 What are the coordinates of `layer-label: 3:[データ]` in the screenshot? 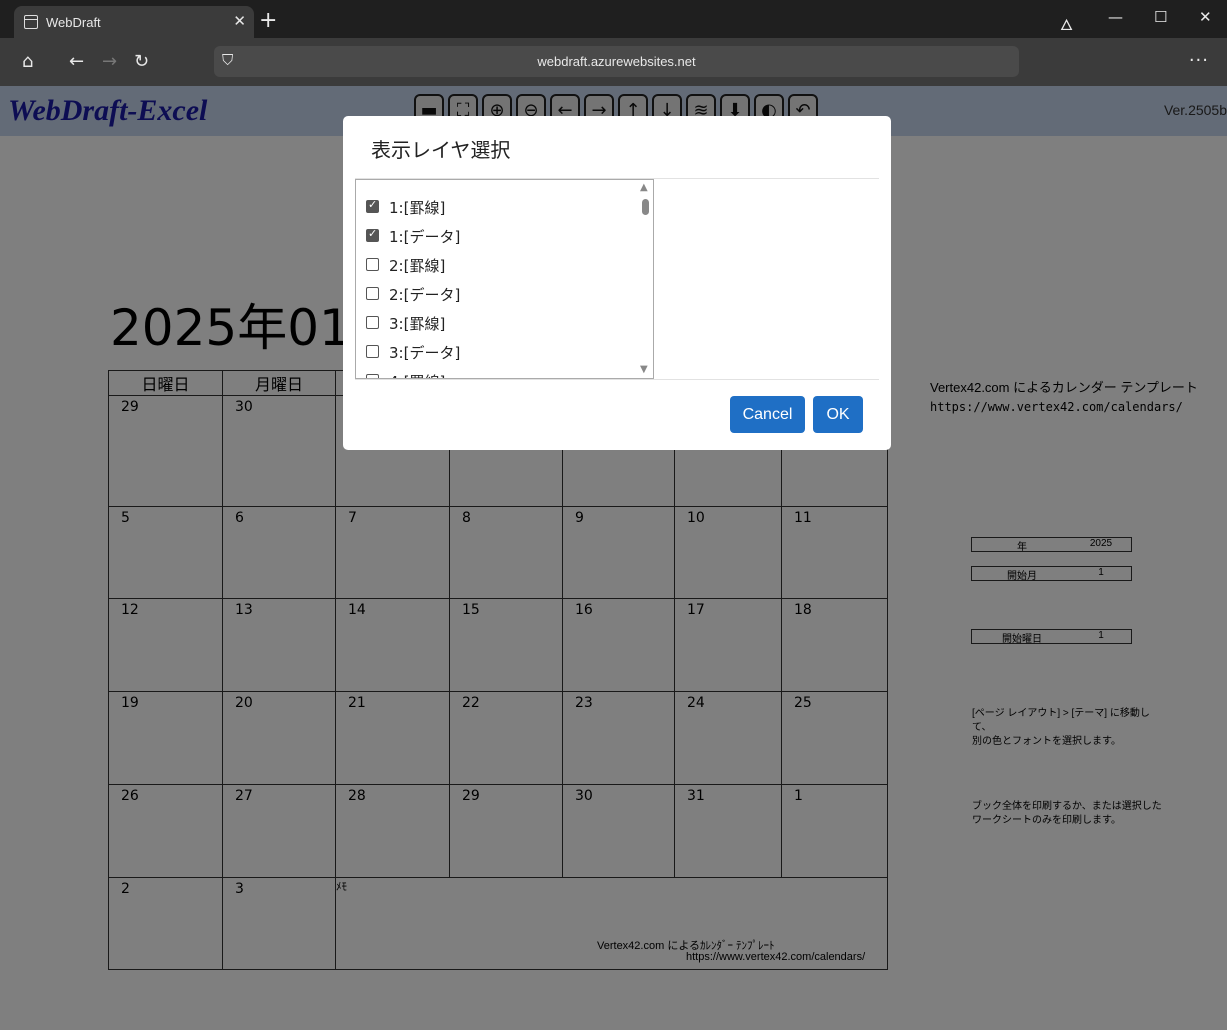 It's located at (425, 353).